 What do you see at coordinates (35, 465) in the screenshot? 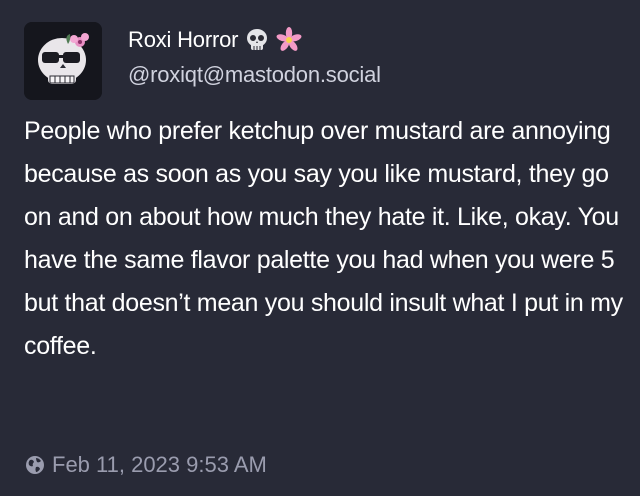
I see `globe-icon` at bounding box center [35, 465].